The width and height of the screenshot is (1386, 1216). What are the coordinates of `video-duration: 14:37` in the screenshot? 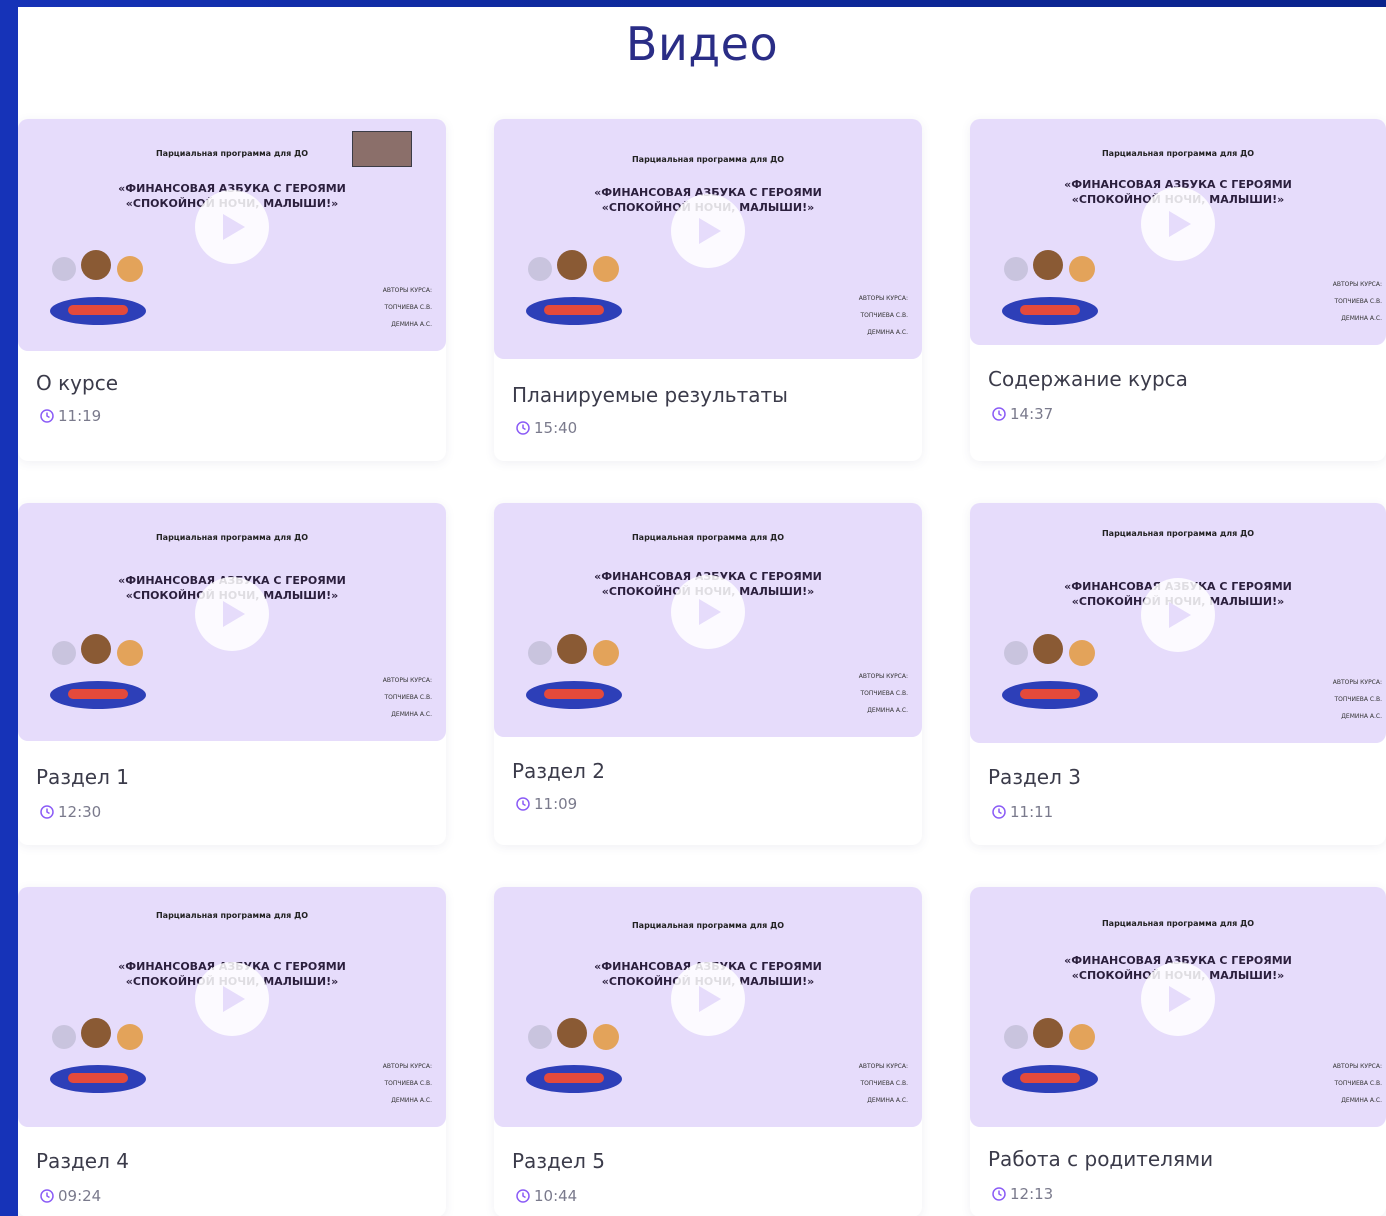 It's located at (1022, 414).